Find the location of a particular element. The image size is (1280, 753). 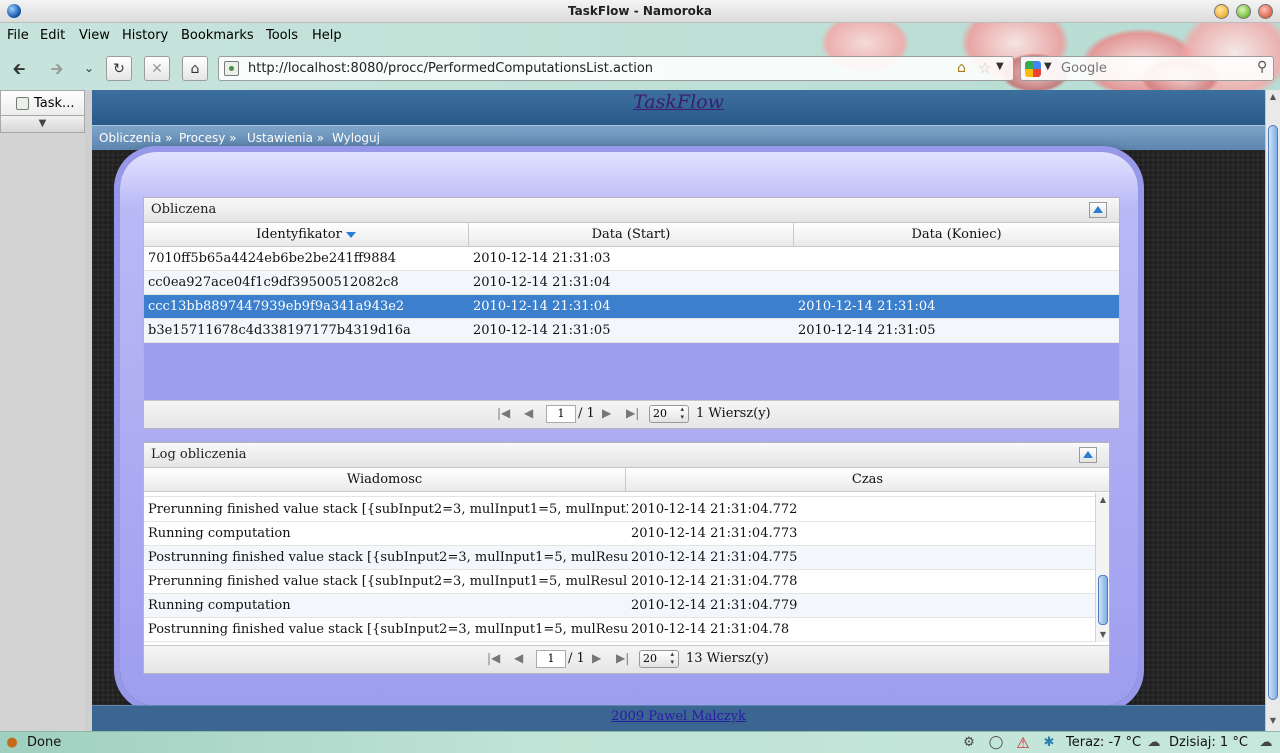

menu-tools: Tools is located at coordinates (282, 35).